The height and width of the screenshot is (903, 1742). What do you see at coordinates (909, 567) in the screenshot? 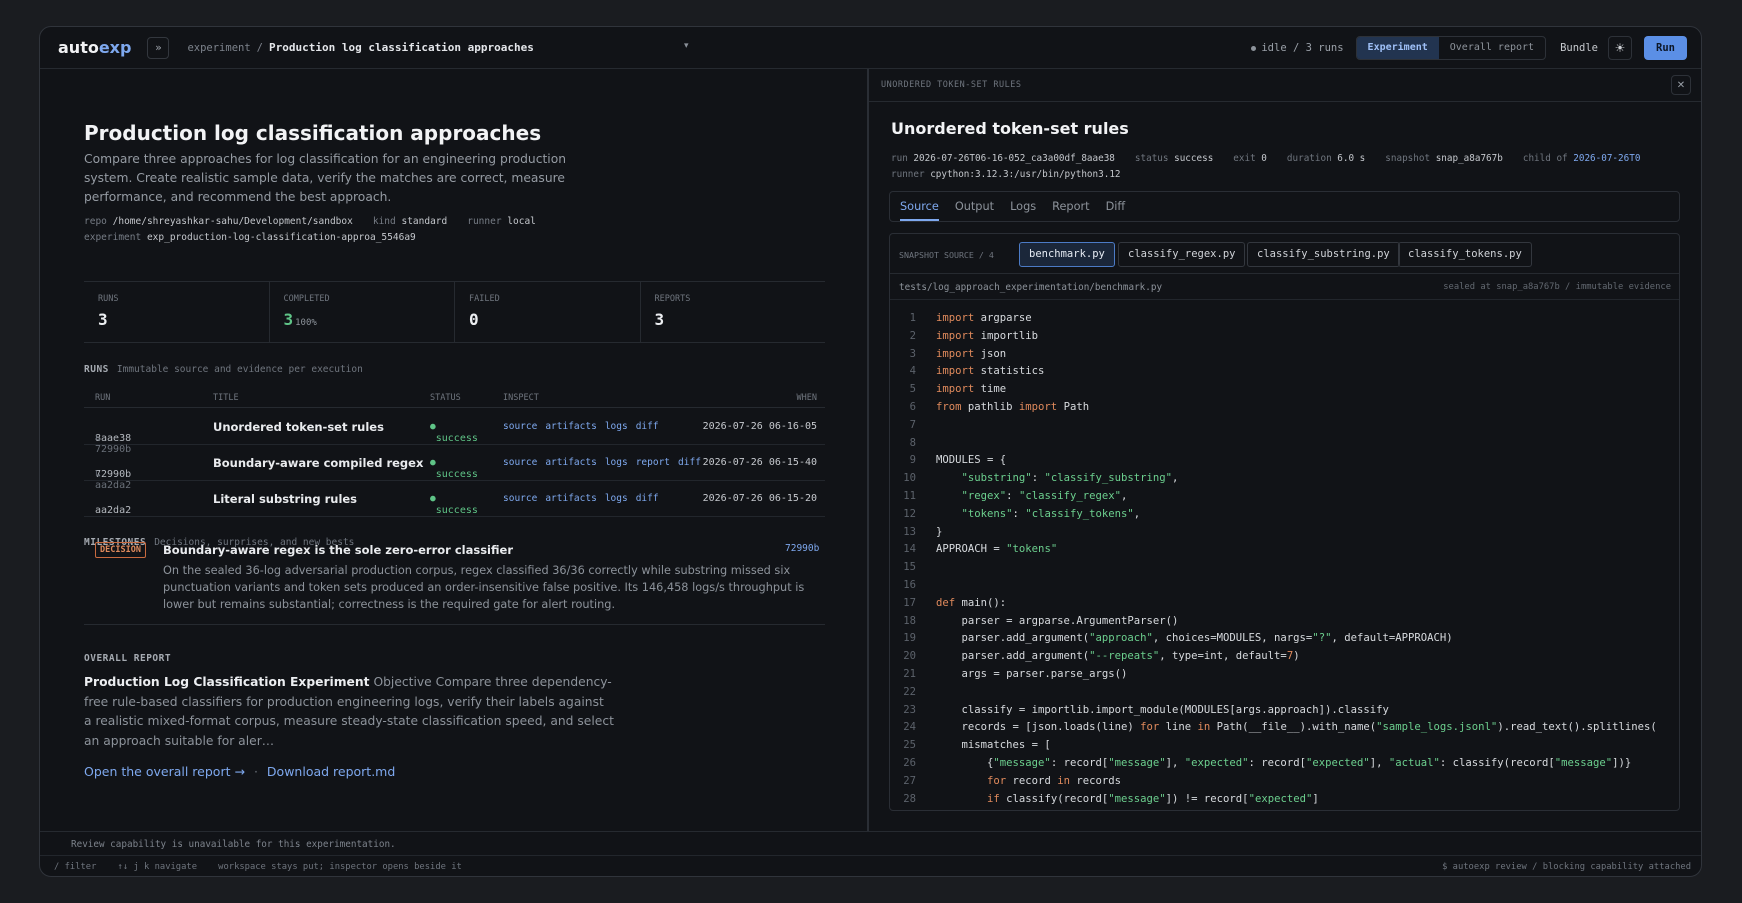
I see `code-line: 15` at bounding box center [909, 567].